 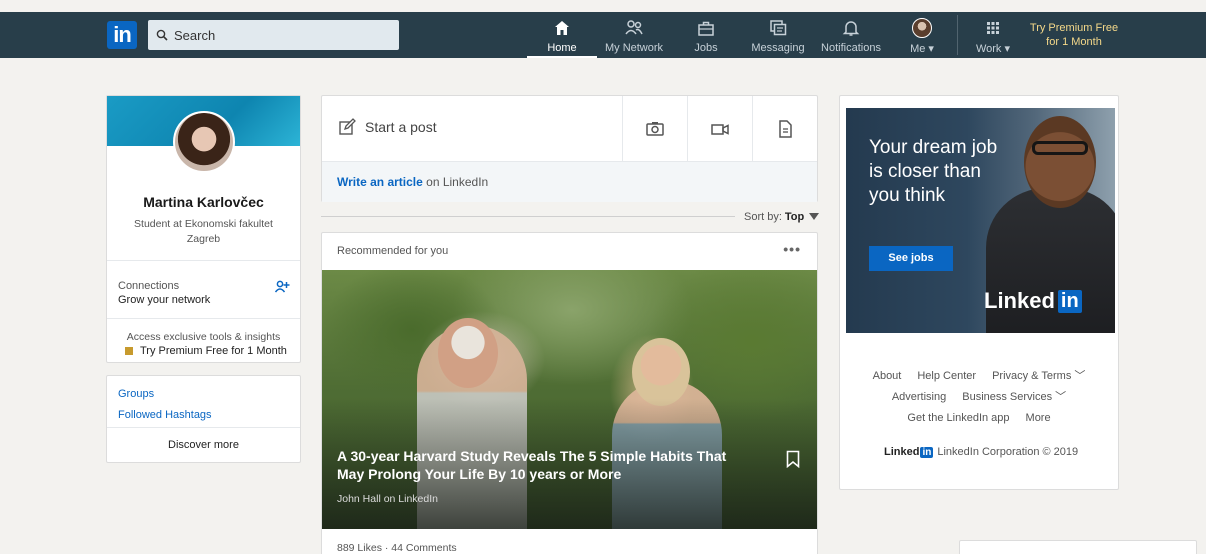 I want to click on write-article-text: Write an article on LinkedIn, so click(x=412, y=182).